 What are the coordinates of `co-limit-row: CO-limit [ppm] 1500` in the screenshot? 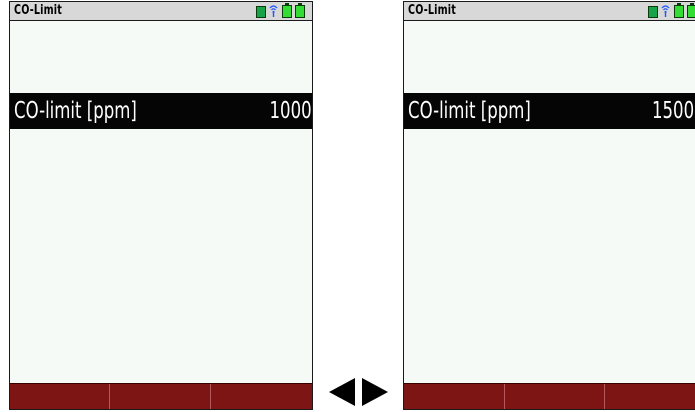 It's located at (549, 111).